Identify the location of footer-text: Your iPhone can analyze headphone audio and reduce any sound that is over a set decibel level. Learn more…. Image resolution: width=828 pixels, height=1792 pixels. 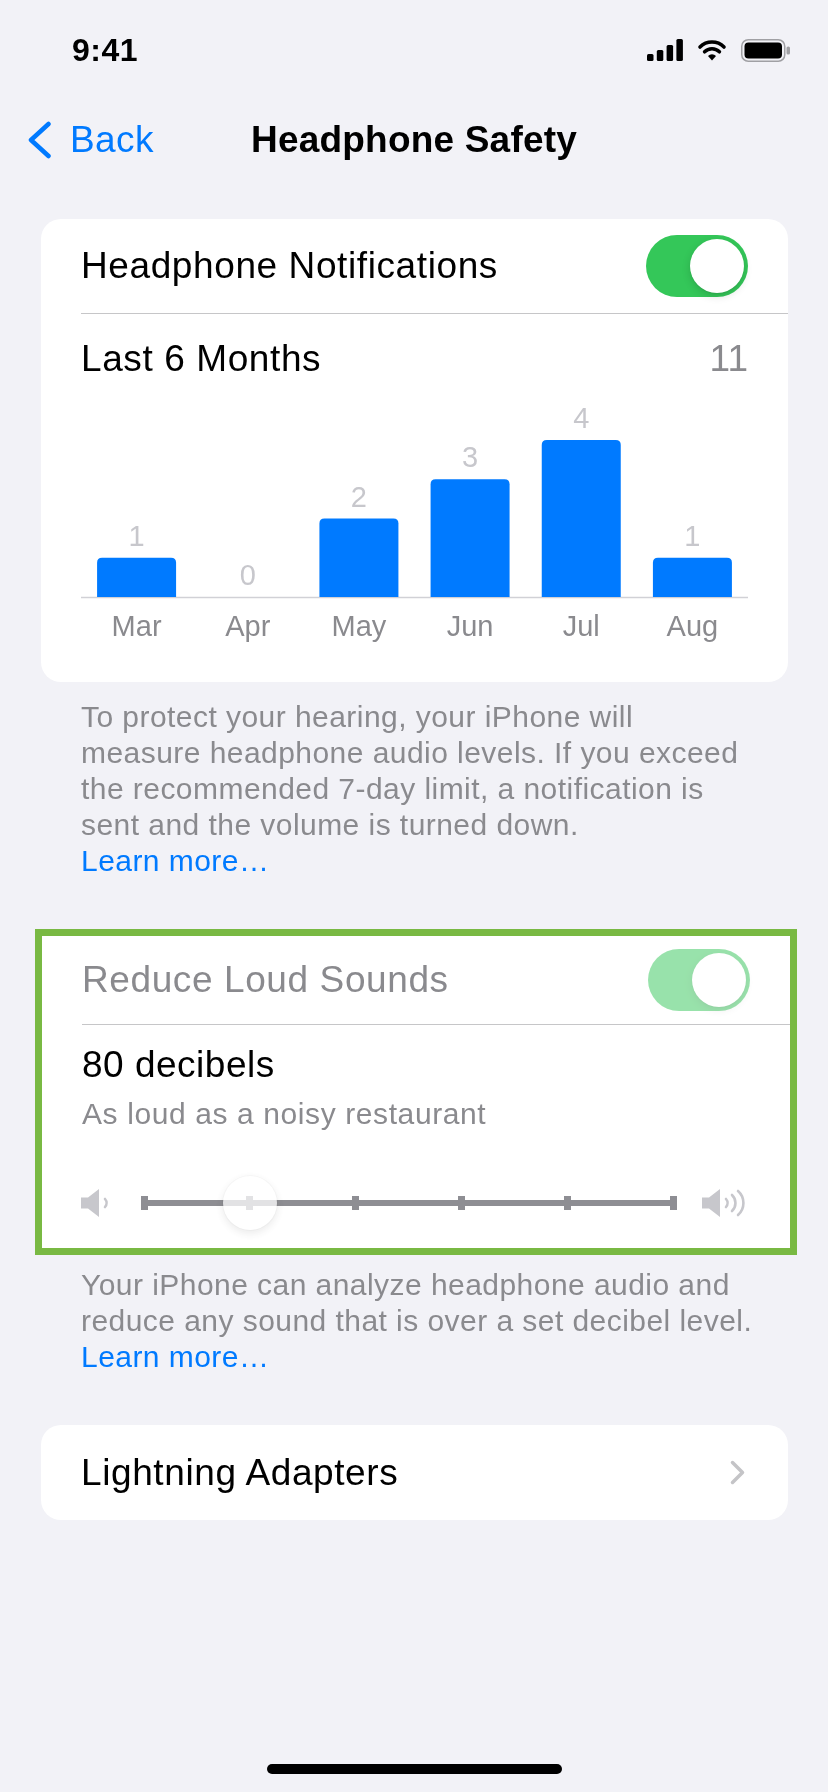
(417, 1321).